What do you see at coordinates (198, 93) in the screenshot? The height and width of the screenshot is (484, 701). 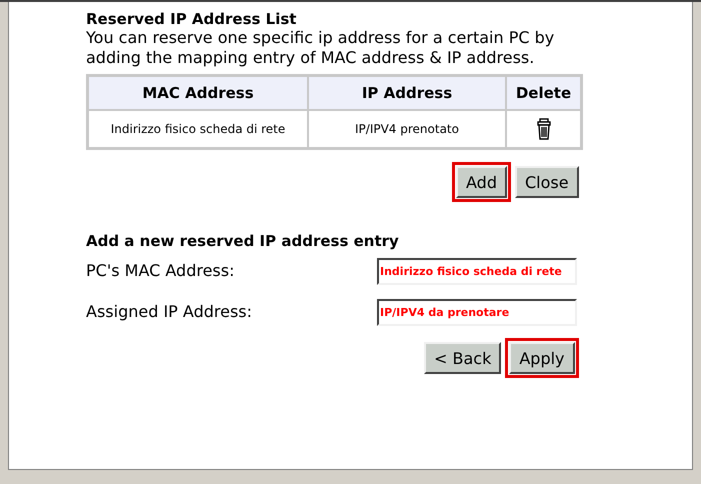 I see `column-header: MAC Address` at bounding box center [198, 93].